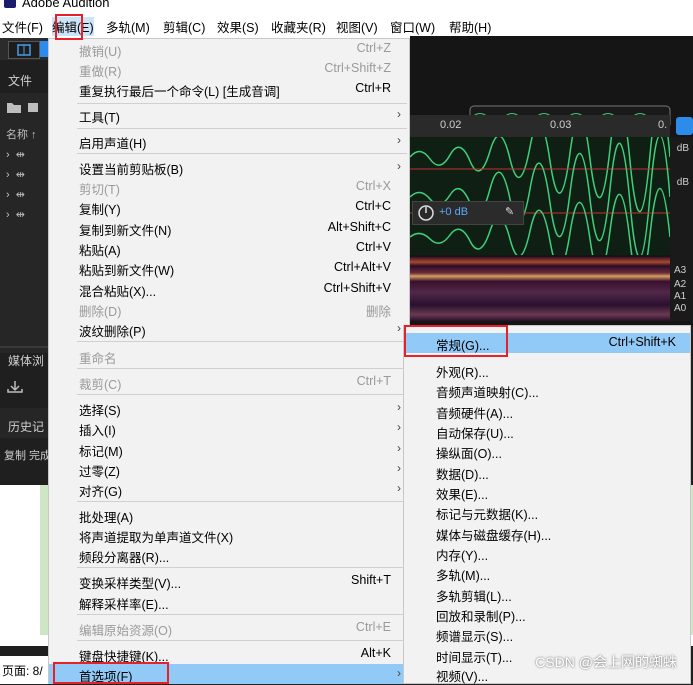  I want to click on panel-divider, so click(24, 347).